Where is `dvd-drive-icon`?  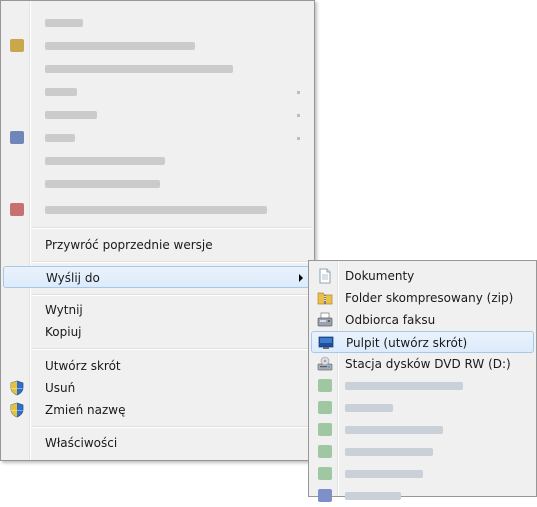 dvd-drive-icon is located at coordinates (325, 363).